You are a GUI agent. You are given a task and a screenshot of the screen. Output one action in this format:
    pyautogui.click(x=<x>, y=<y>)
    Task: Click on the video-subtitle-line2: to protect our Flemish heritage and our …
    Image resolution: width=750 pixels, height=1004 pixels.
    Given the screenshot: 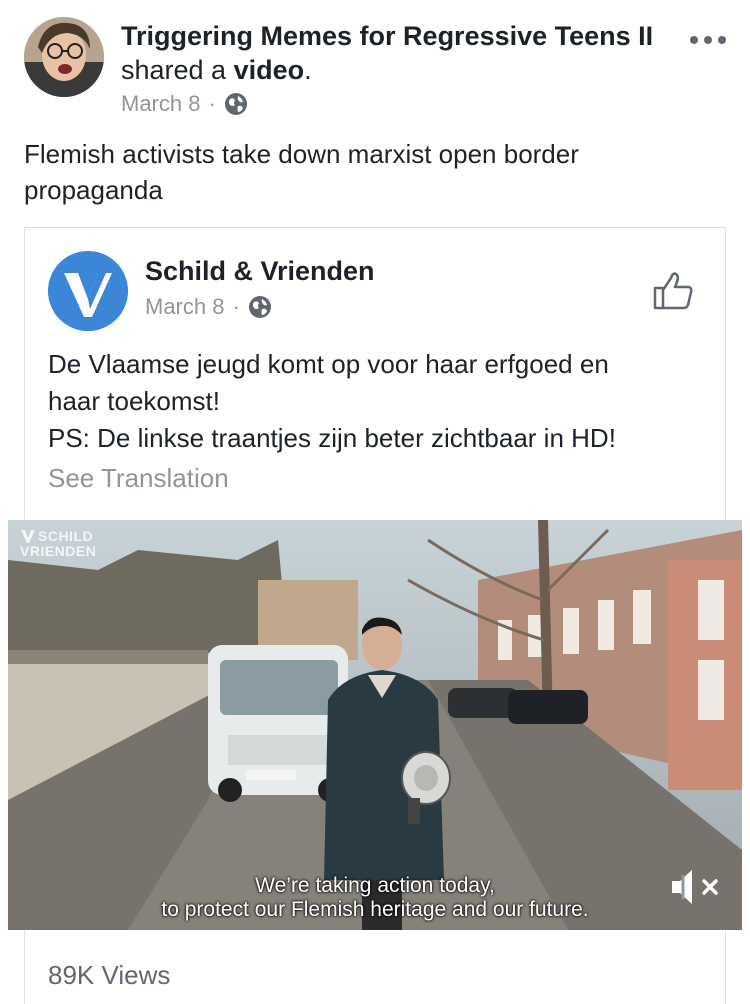 What is the action you would take?
    pyautogui.click(x=375, y=909)
    